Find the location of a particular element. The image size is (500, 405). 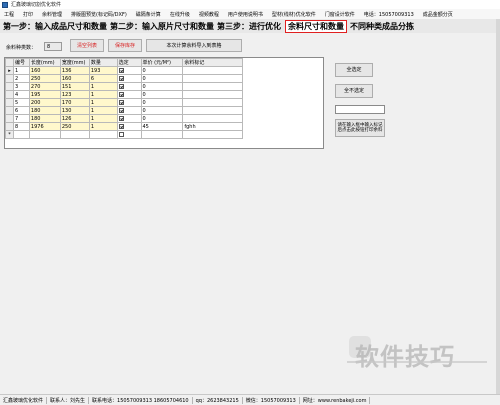

cell-id: 8 is located at coordinates (21, 126).